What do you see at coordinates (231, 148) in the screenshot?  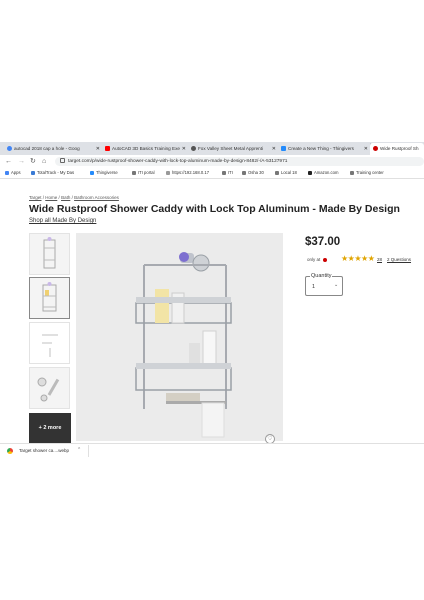 I see `tab-label: Fox Valley Sheet Metal Apprenti` at bounding box center [231, 148].